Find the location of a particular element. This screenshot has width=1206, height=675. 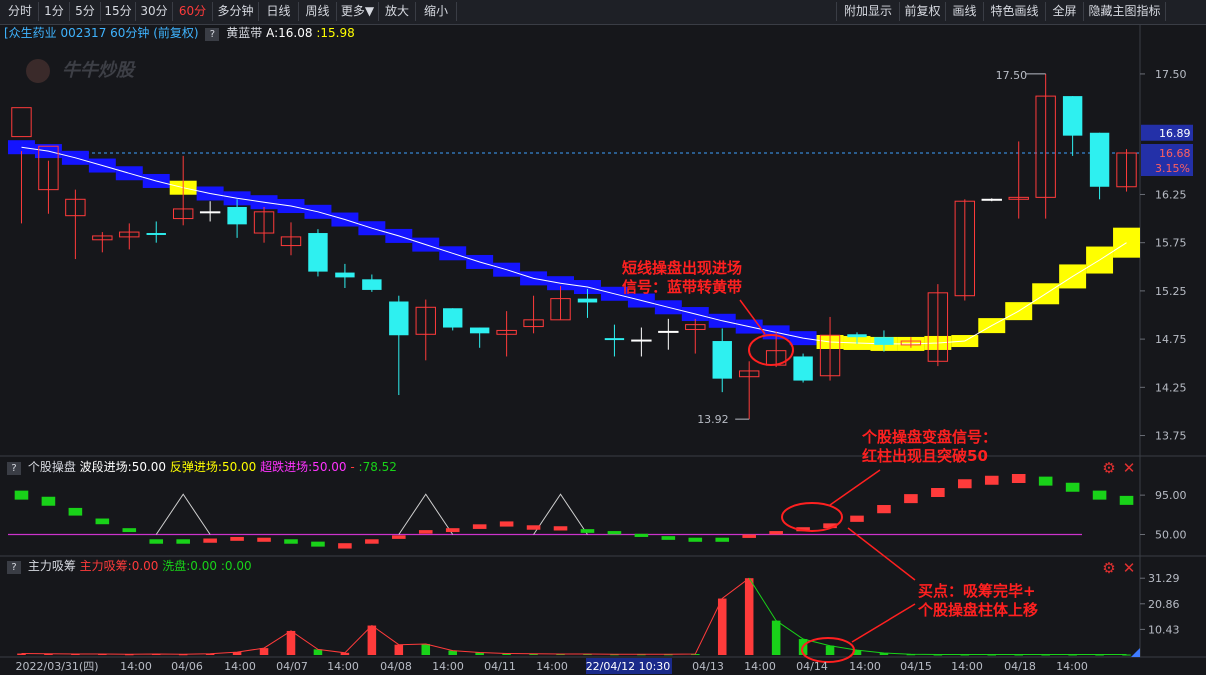

panel2-help-icon: ? is located at coordinates (14, 468).